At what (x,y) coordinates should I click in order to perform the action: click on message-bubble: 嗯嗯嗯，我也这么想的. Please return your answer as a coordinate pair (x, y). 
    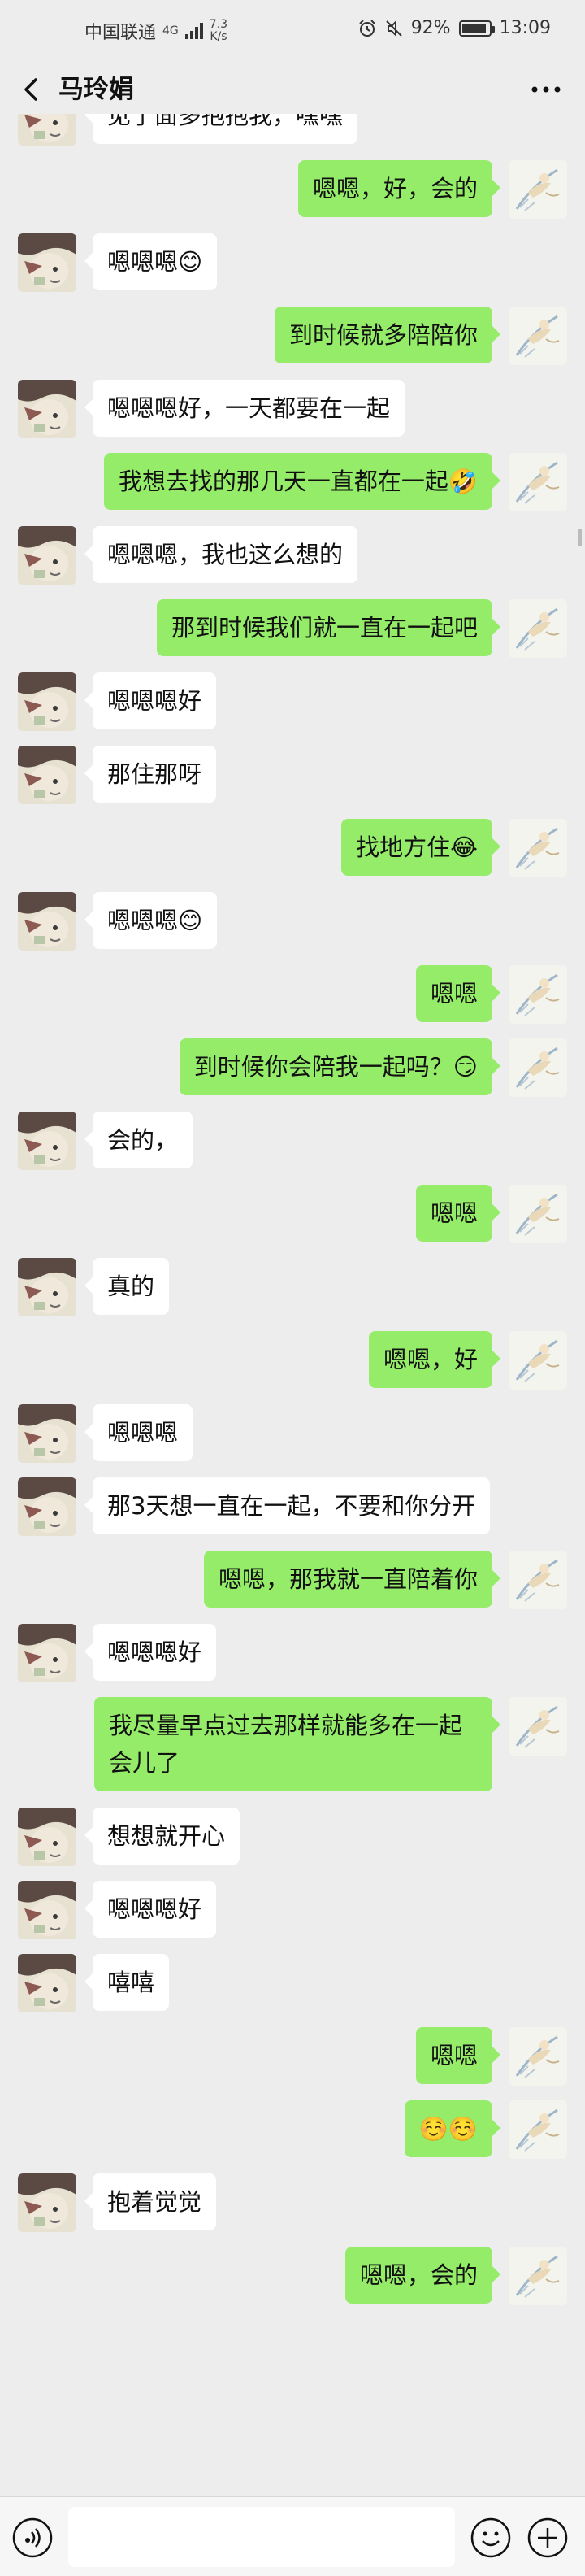
    Looking at the image, I should click on (221, 555).